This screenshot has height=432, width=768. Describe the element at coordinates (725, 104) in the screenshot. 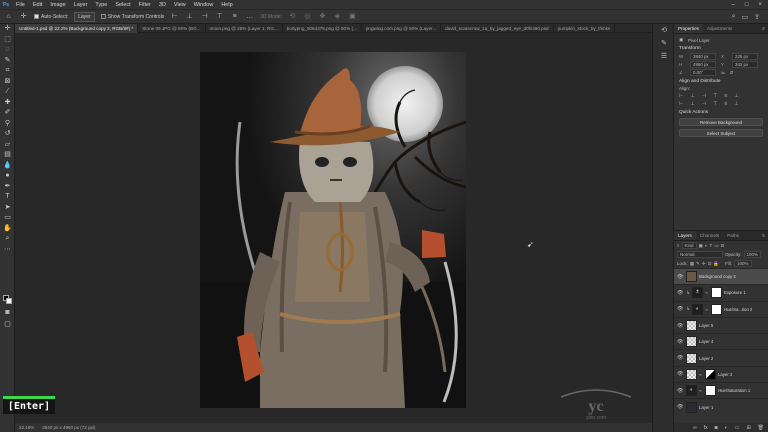

I see `distribute-middle-icon: ≡` at that location.